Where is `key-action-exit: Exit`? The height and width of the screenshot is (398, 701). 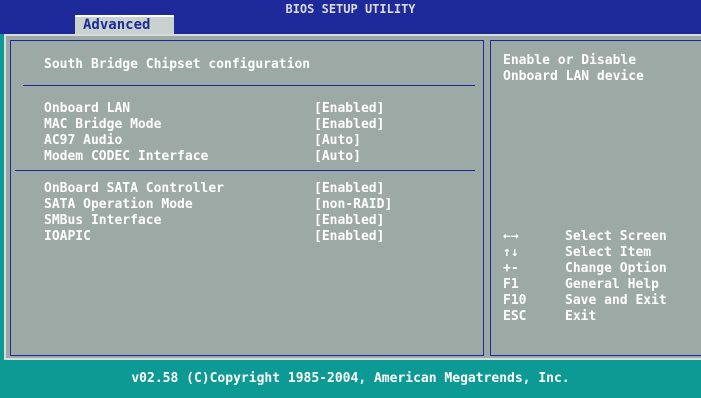 key-action-exit: Exit is located at coordinates (581, 316).